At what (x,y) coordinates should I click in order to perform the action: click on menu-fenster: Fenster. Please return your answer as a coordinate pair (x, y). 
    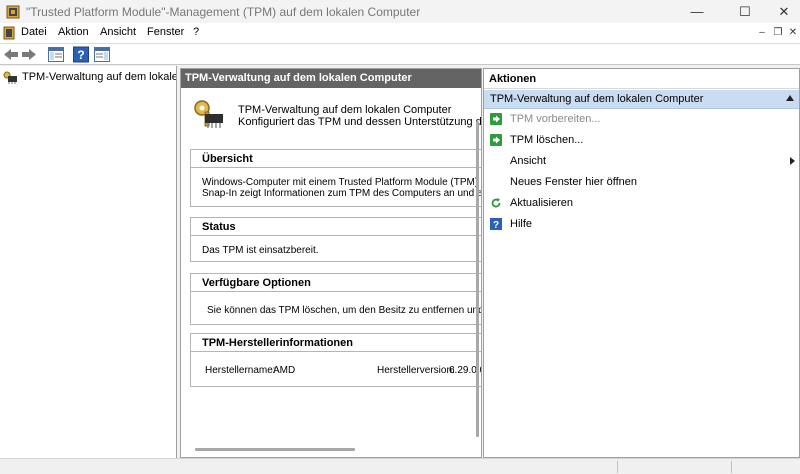
    Looking at the image, I should click on (165, 32).